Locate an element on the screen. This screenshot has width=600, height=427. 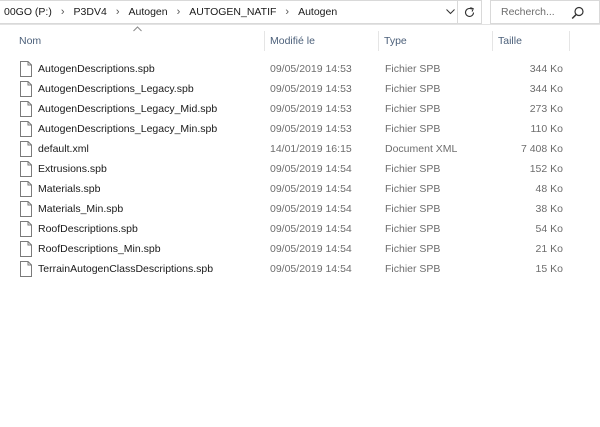
file-name: RoofDescriptions.spb is located at coordinates (88, 229).